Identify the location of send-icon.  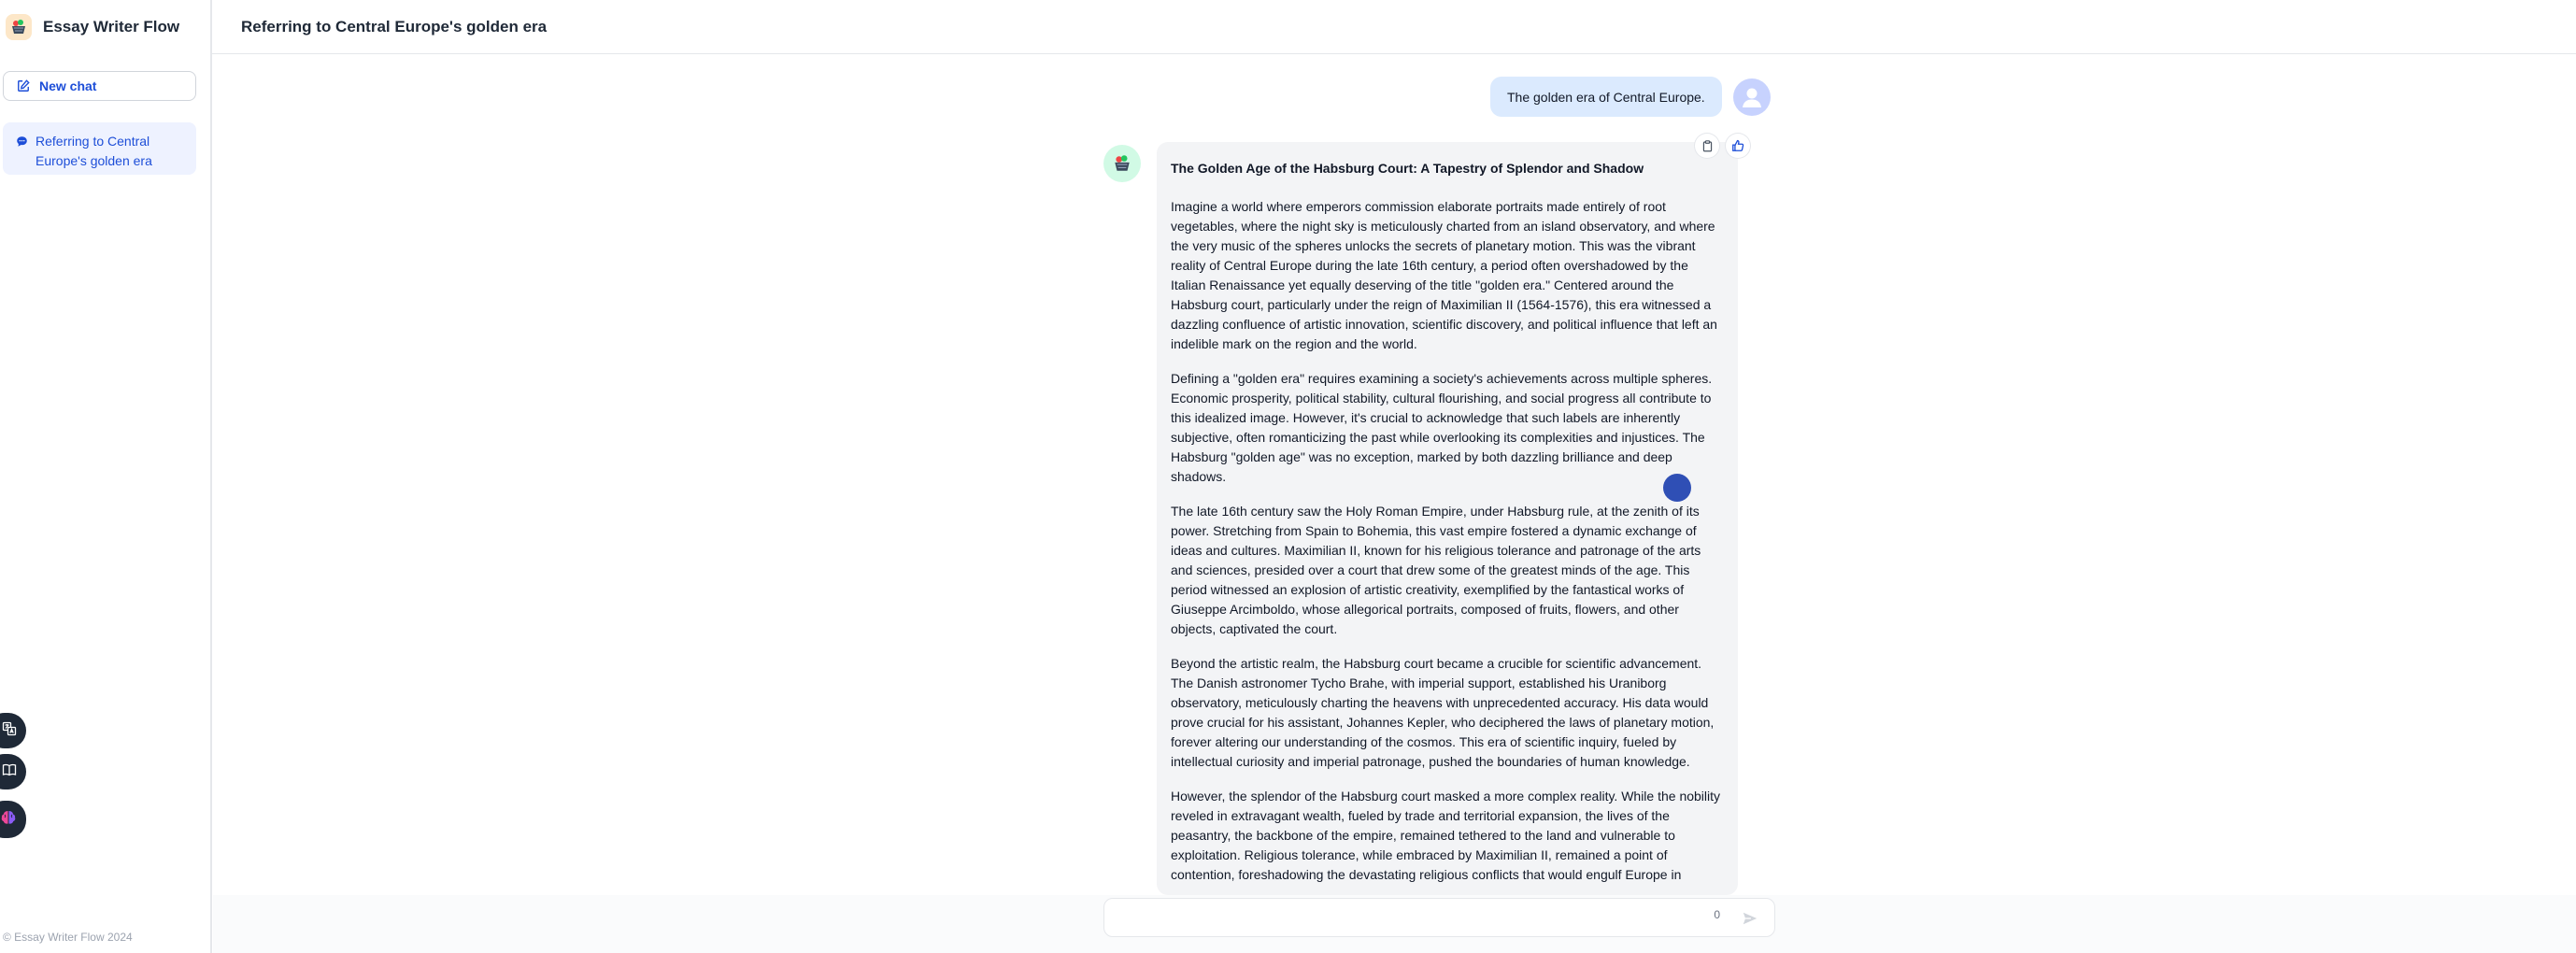
(1750, 918).